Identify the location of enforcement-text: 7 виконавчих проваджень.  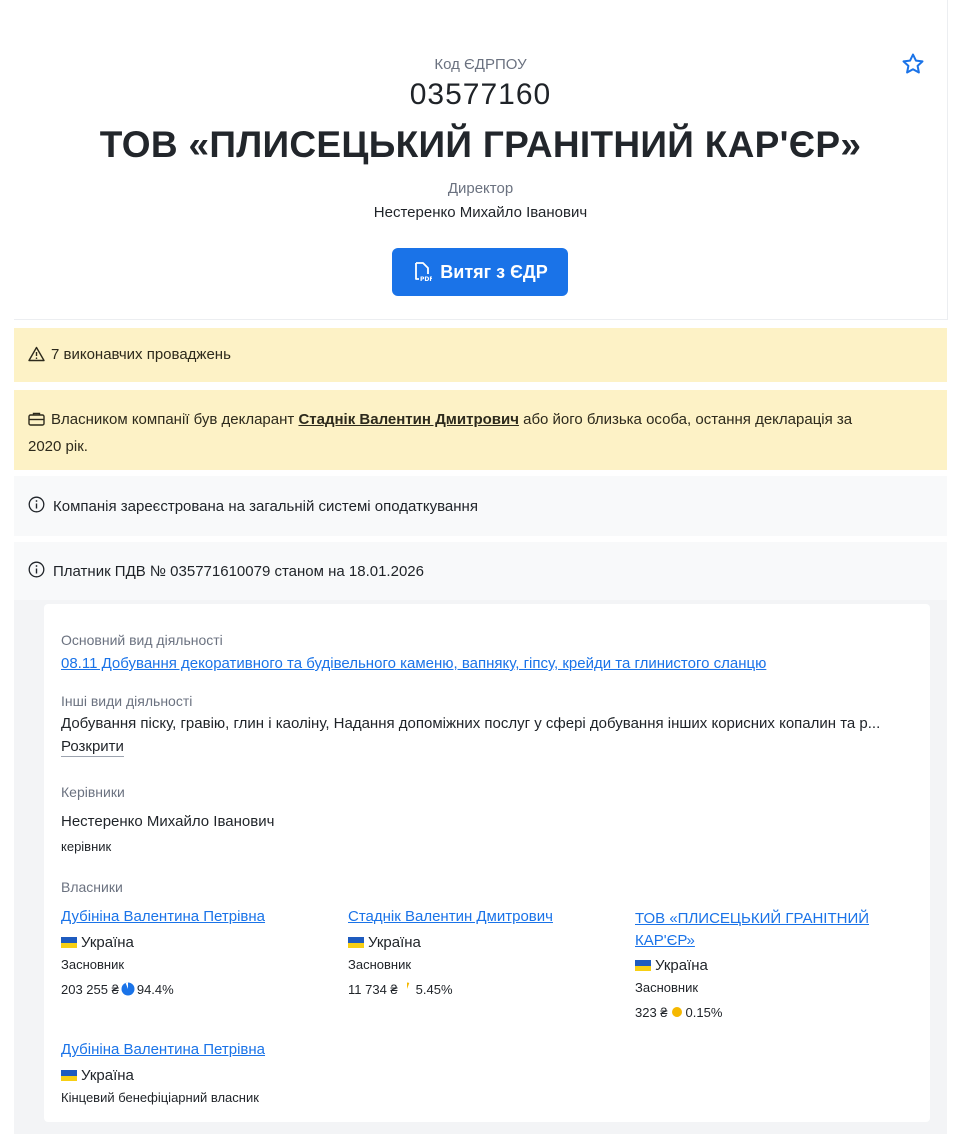
(141, 354).